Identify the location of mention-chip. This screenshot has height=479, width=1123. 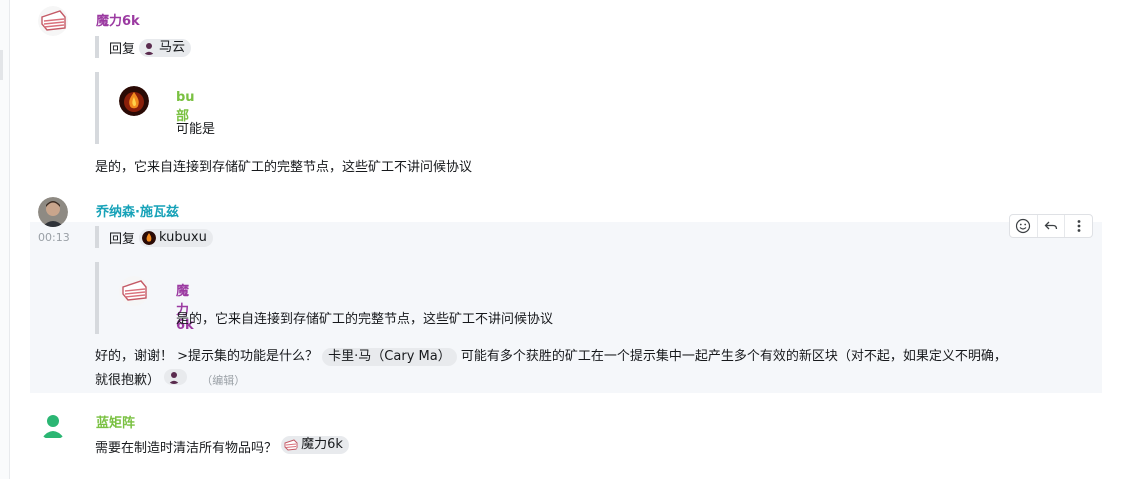
(176, 377).